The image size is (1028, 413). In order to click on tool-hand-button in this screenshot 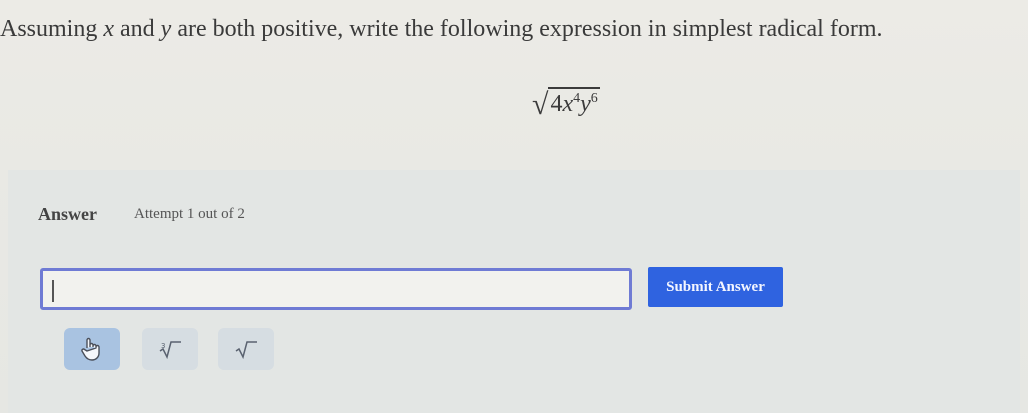, I will do `click(92, 349)`.